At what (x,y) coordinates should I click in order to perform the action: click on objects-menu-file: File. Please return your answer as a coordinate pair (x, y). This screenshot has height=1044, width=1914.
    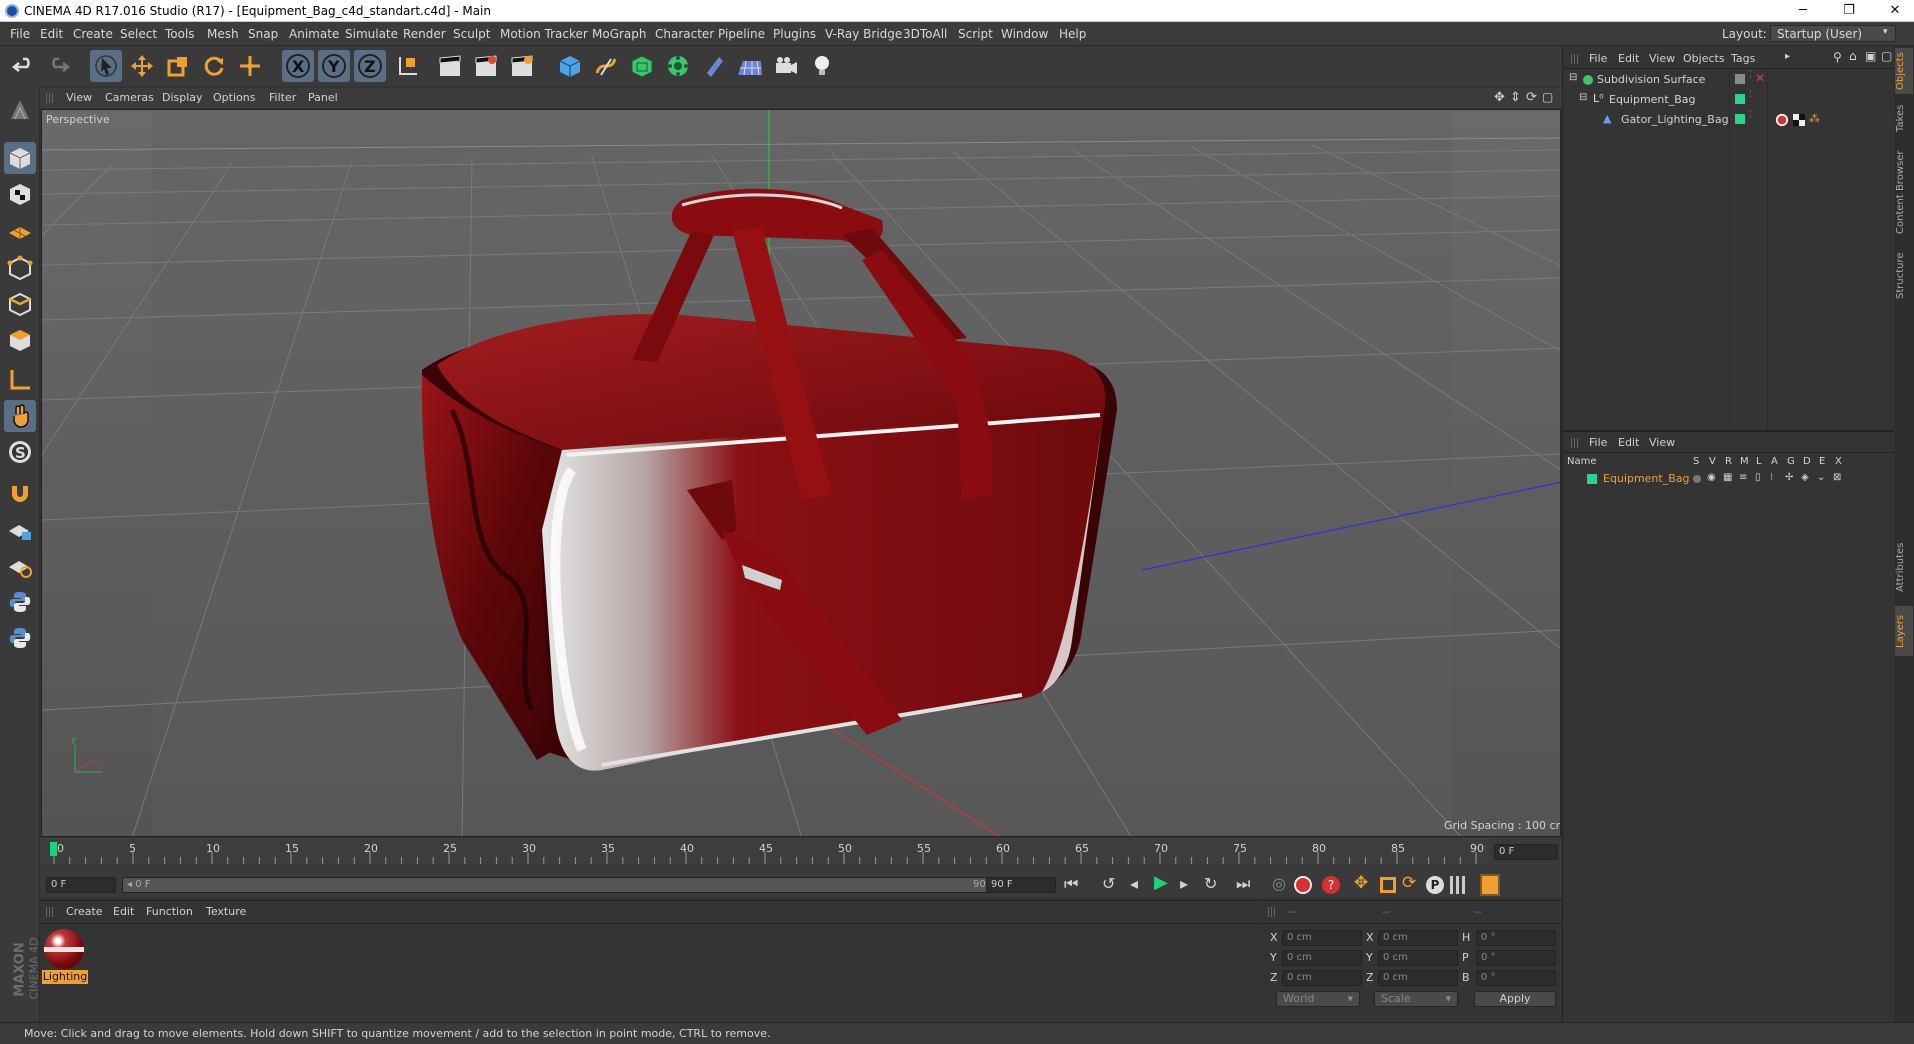
    Looking at the image, I should click on (1598, 58).